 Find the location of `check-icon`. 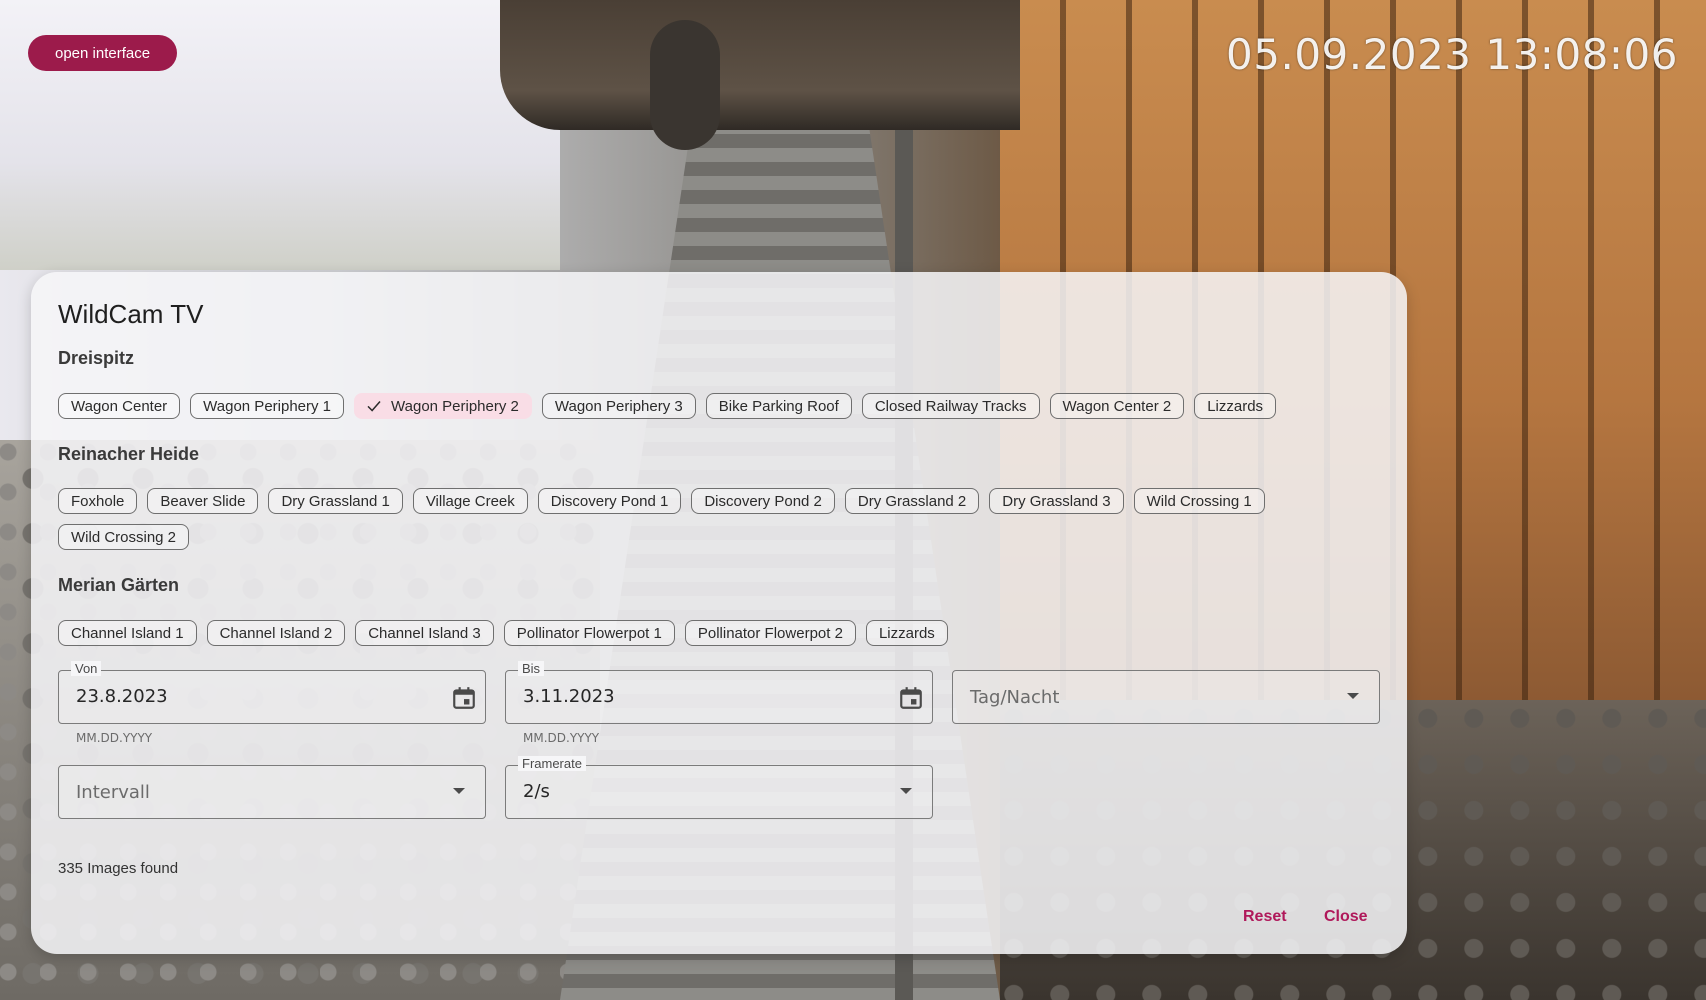

check-icon is located at coordinates (374, 406).